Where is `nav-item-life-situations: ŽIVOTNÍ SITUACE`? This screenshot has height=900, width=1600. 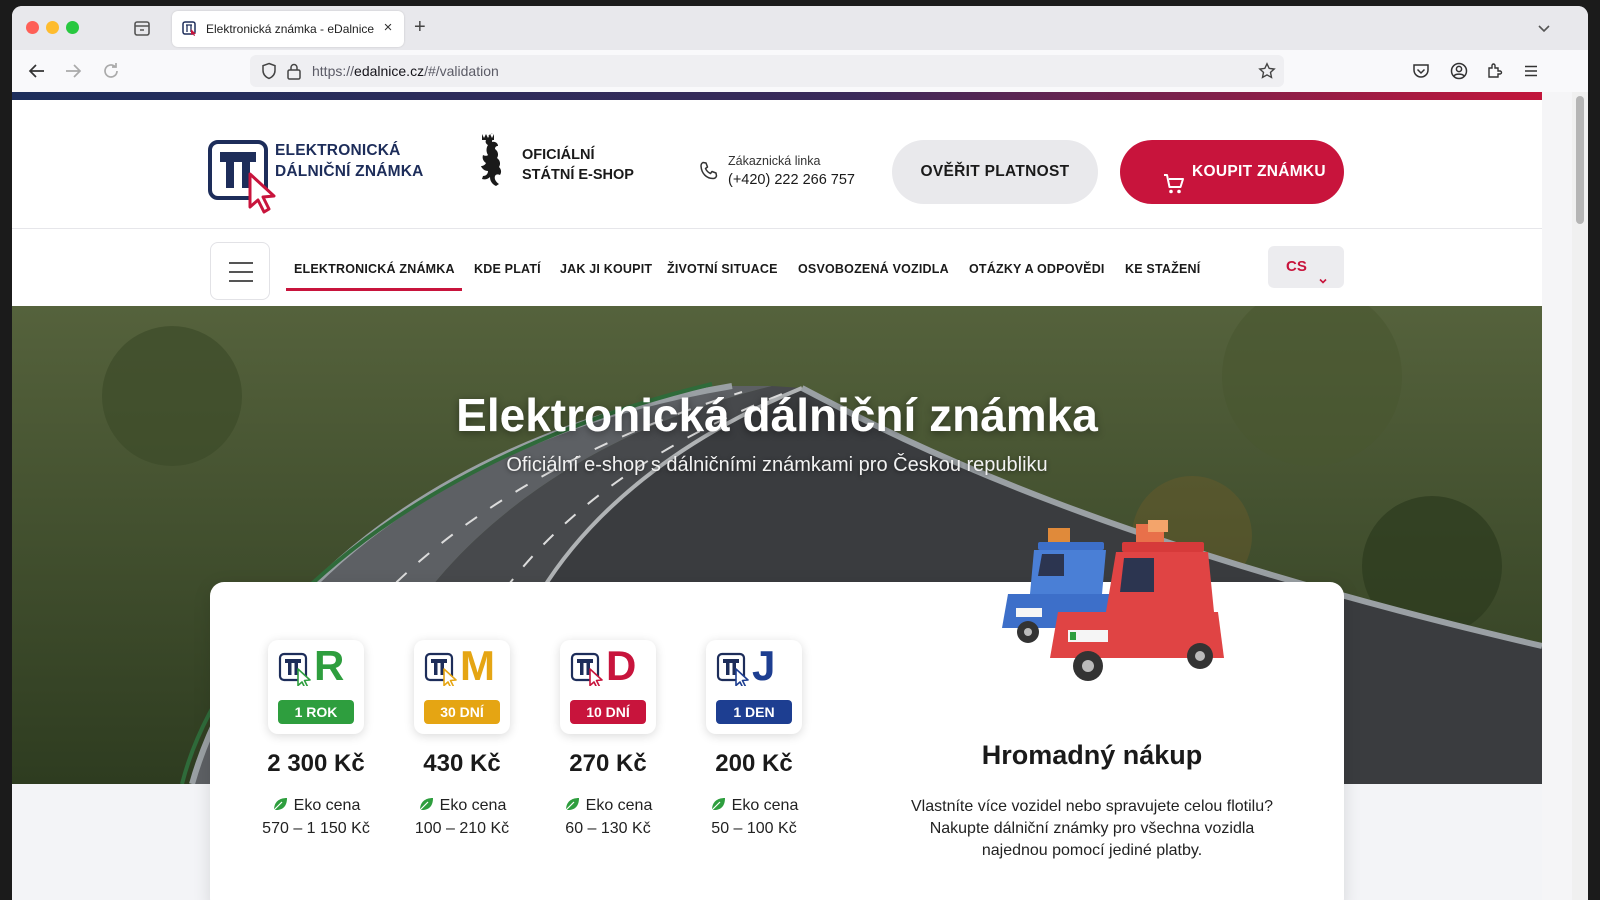
nav-item-life-situations: ŽIVOTNÍ SITUACE is located at coordinates (722, 269).